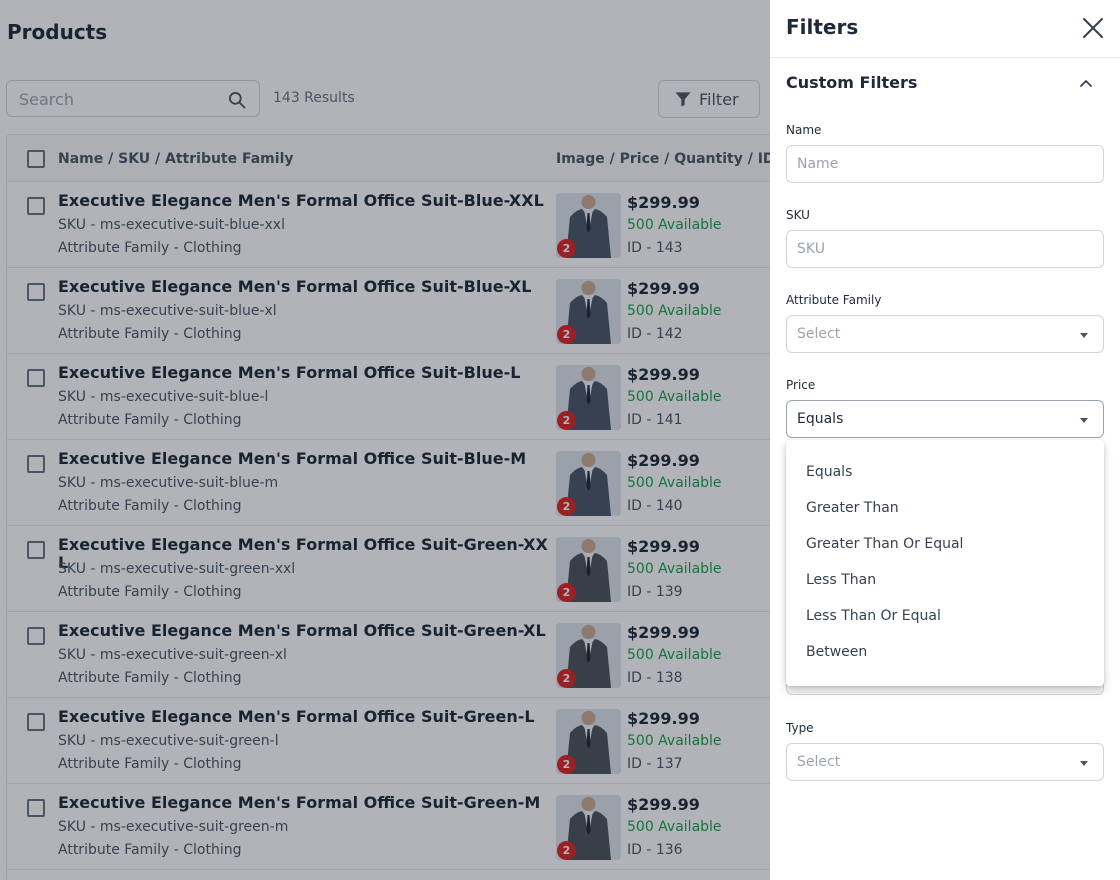  I want to click on attribute-family-label: Attribute Family, so click(834, 300).